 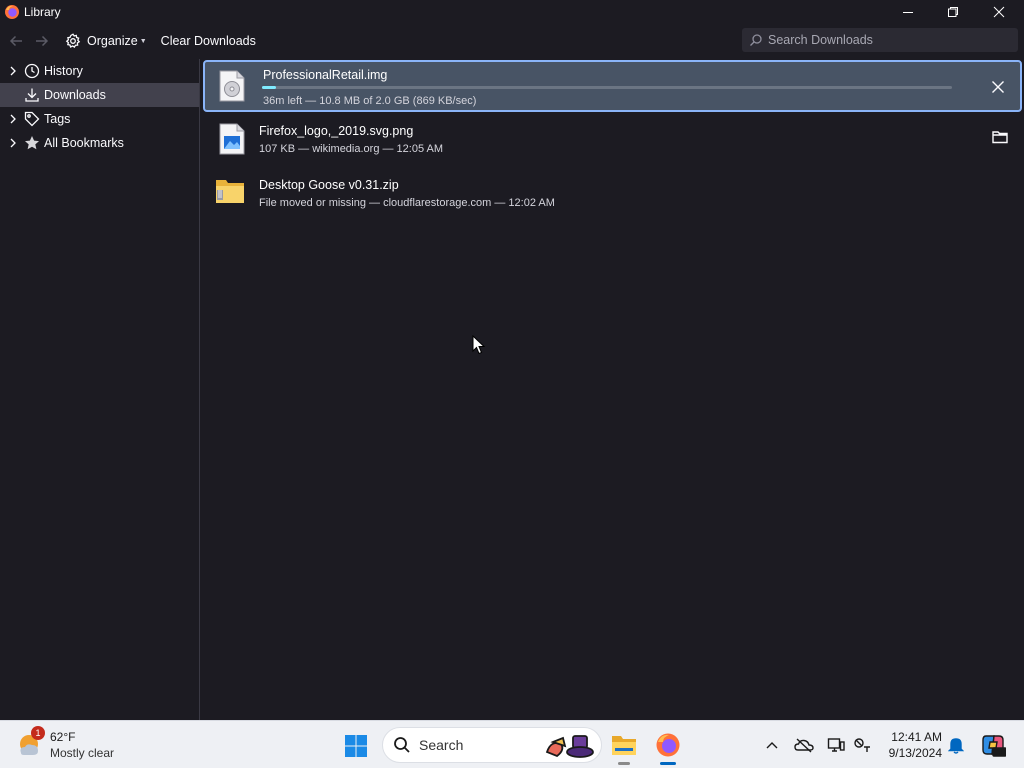 What do you see at coordinates (329, 185) in the screenshot?
I see `download-filename: Desktop Goose v0.31.zip` at bounding box center [329, 185].